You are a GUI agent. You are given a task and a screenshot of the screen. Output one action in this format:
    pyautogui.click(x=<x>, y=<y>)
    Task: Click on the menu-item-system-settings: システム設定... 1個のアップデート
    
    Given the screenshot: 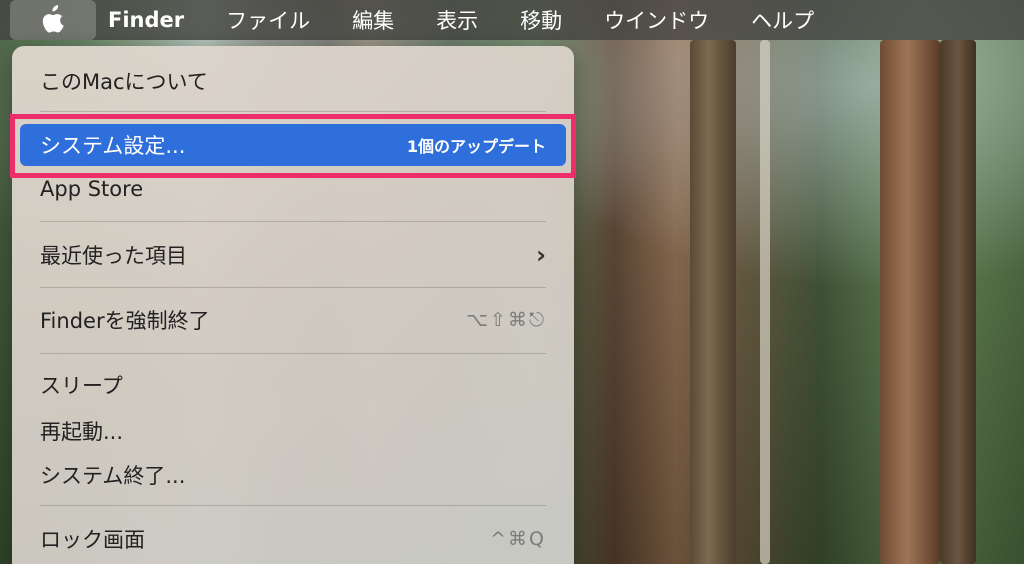 What is the action you would take?
    pyautogui.click(x=293, y=145)
    